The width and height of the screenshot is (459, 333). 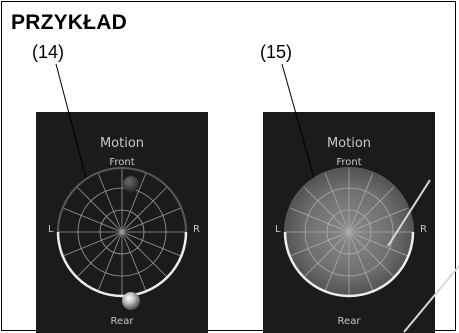 What do you see at coordinates (48, 52) in the screenshot?
I see `callout-label-14: (14)` at bounding box center [48, 52].